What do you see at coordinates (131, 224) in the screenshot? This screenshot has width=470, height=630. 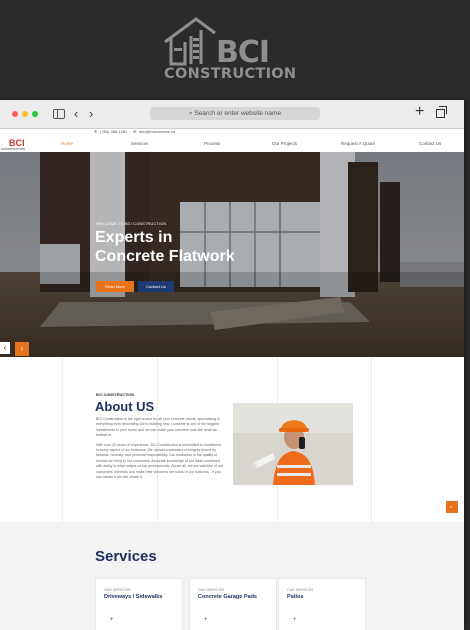 I see `hero-eyebrow: WELCOME TO BCI CONSTRUCTION` at bounding box center [131, 224].